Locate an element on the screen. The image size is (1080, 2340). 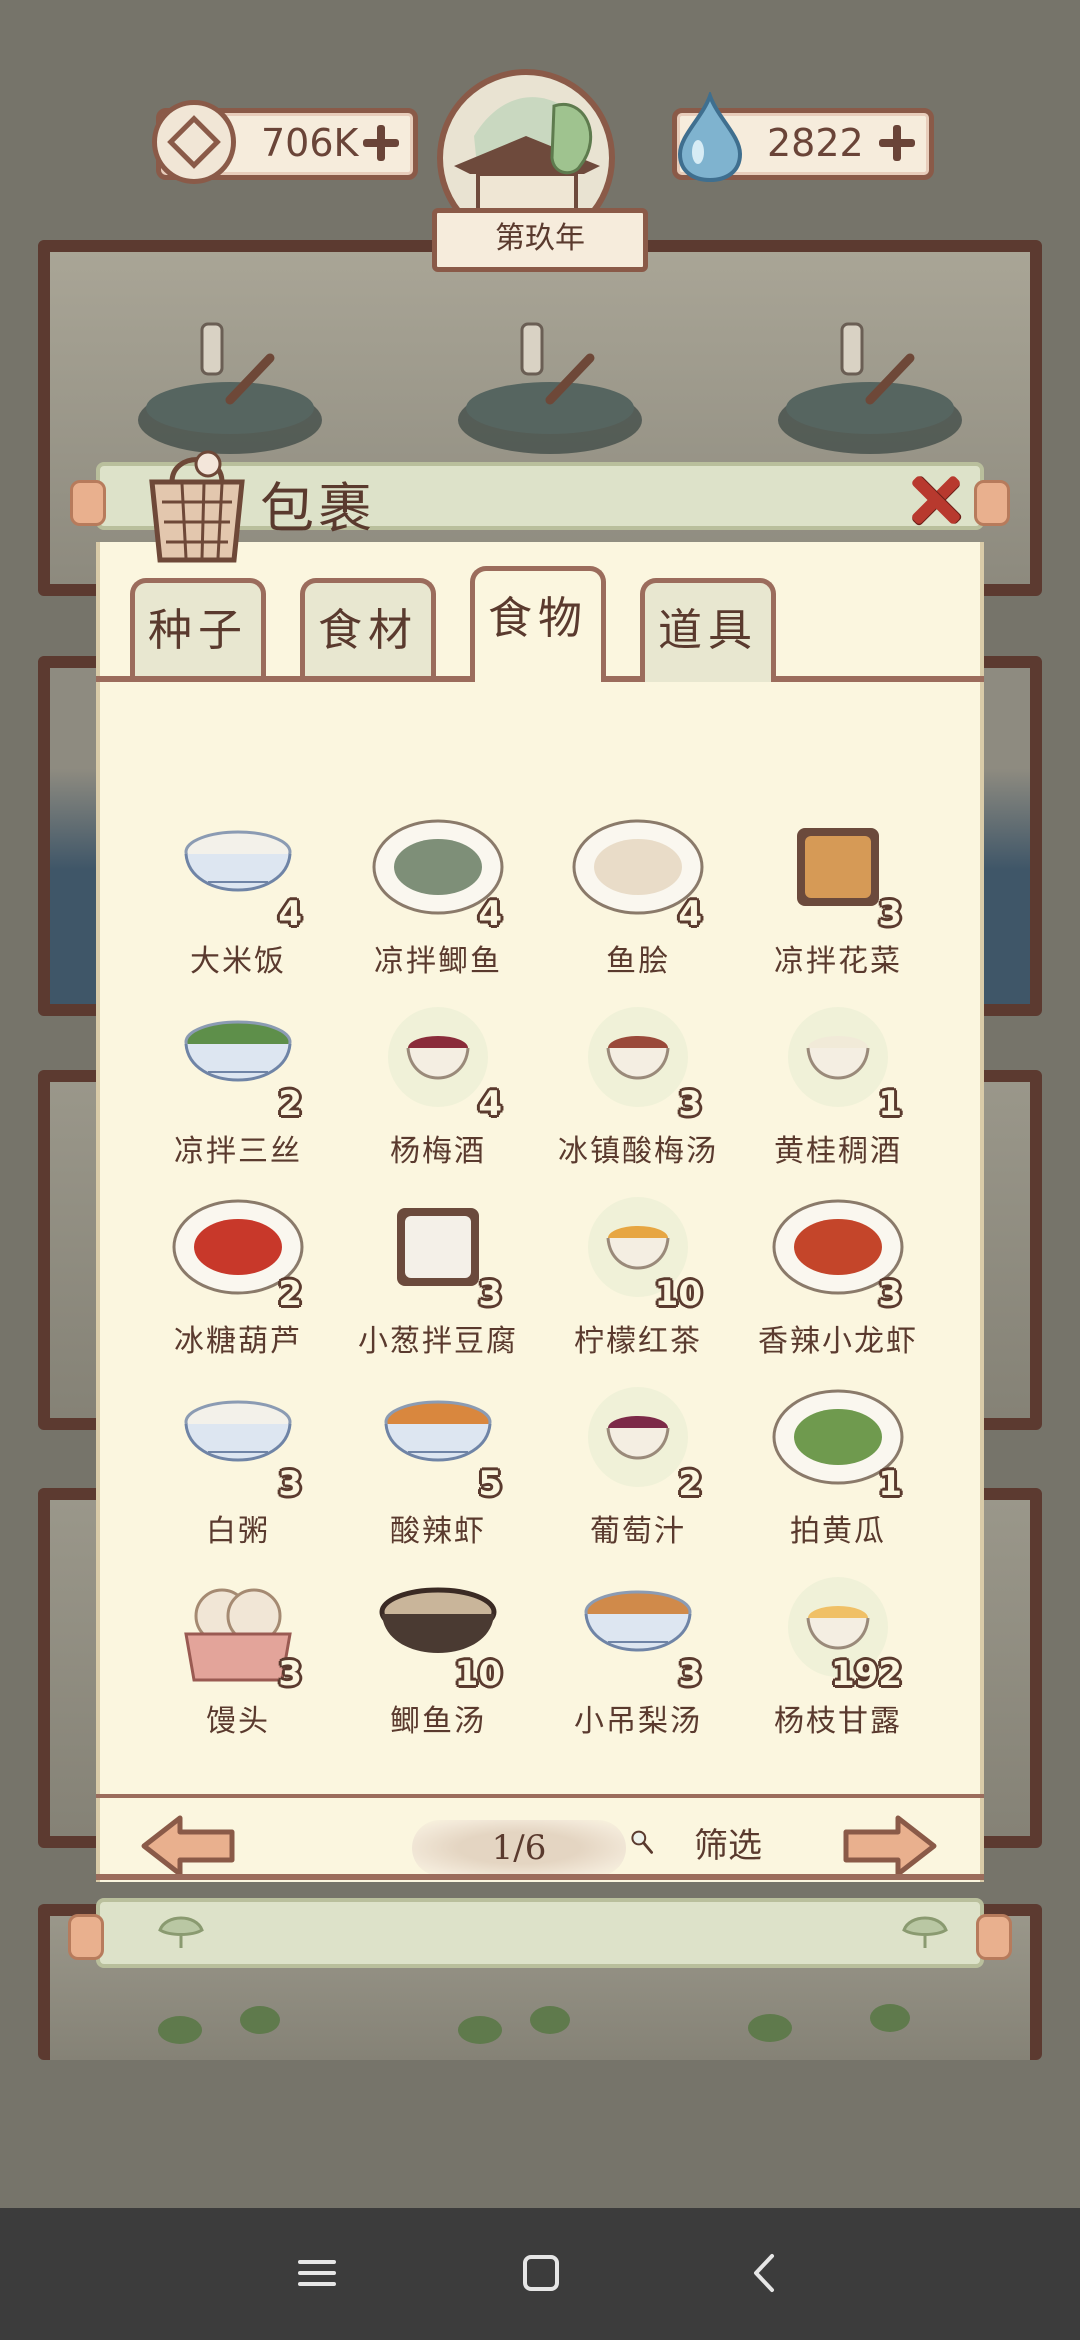
coin-value: 706K is located at coordinates (310, 143).